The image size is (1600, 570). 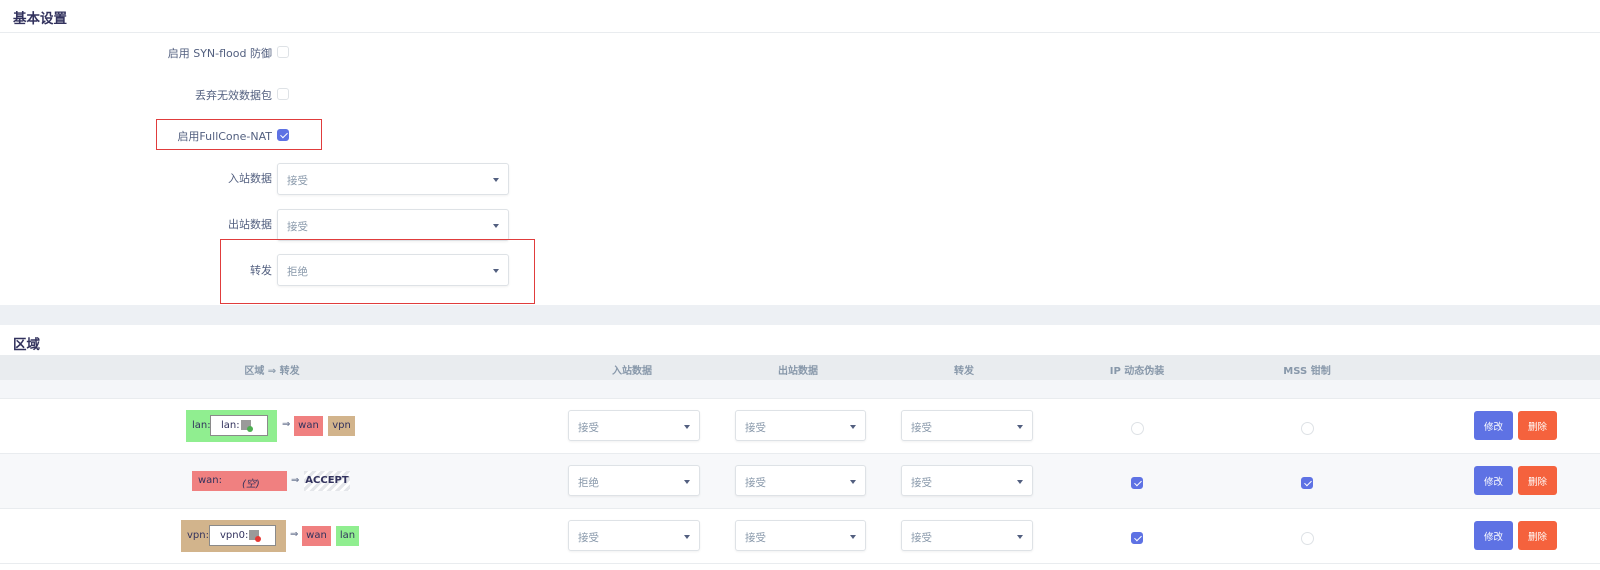 What do you see at coordinates (632, 371) in the screenshot?
I see `col-input: 入站数据` at bounding box center [632, 371].